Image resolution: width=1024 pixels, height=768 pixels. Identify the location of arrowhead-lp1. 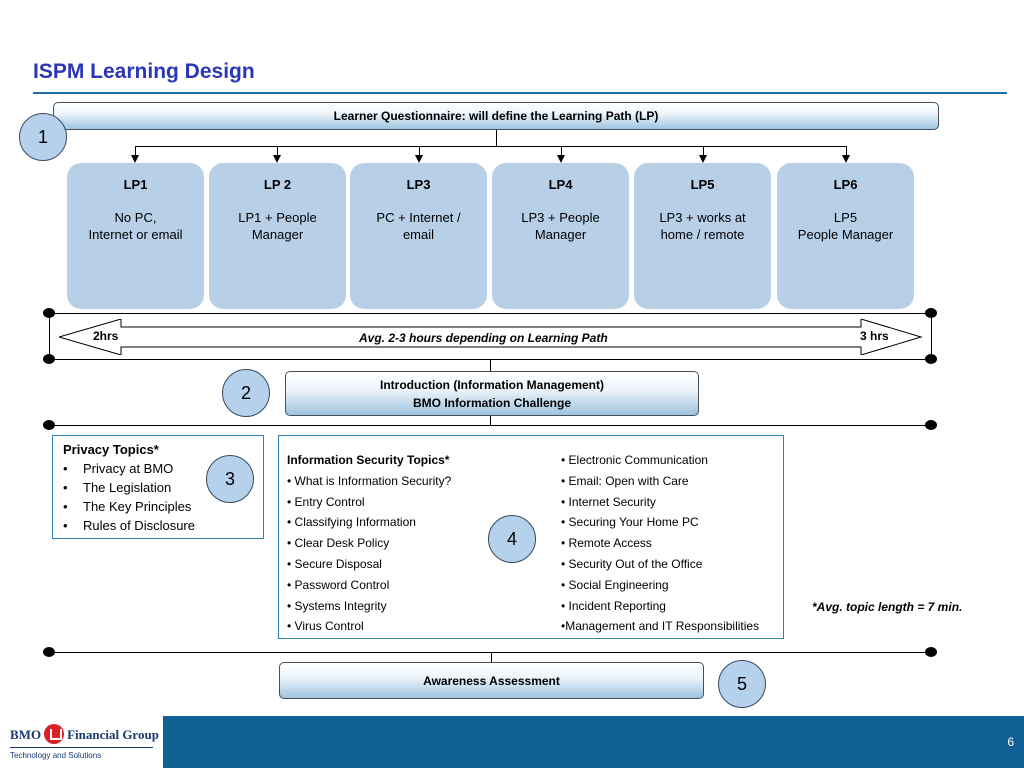
(135, 159).